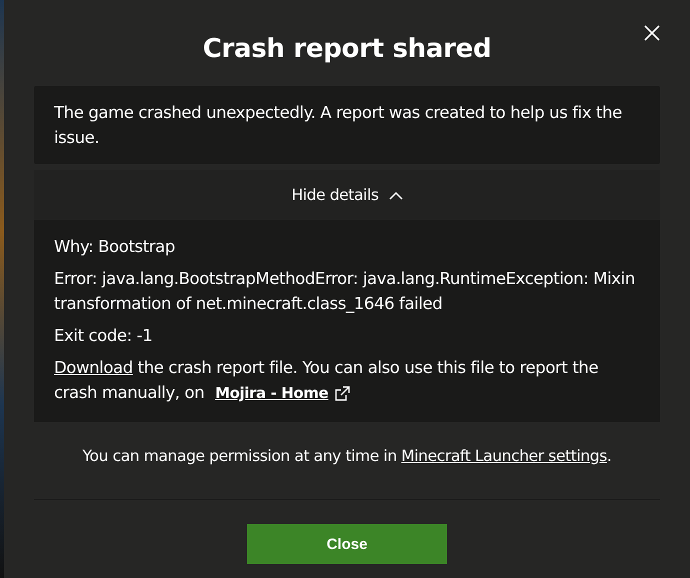 The width and height of the screenshot is (690, 578). Describe the element at coordinates (347, 472) in the screenshot. I see `permission-sentence: You can manage permission at any time in Minecraft Launcher settings.` at that location.